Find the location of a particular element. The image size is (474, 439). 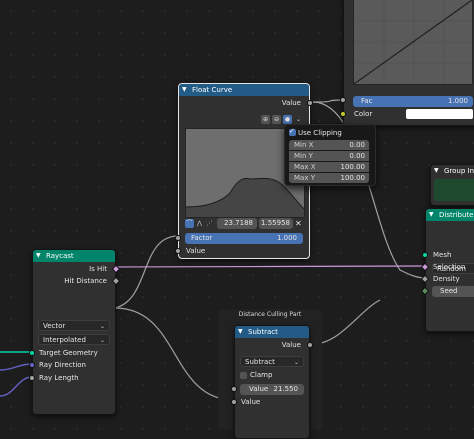

position-x-value: 23.7188 is located at coordinates (238, 223).